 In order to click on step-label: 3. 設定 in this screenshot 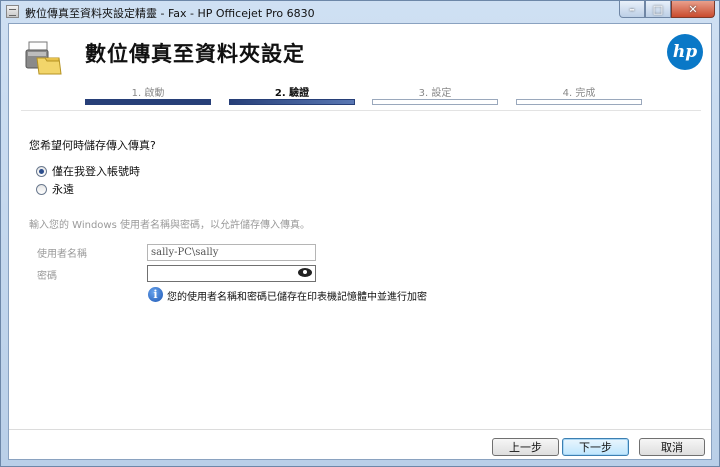, I will do `click(435, 93)`.